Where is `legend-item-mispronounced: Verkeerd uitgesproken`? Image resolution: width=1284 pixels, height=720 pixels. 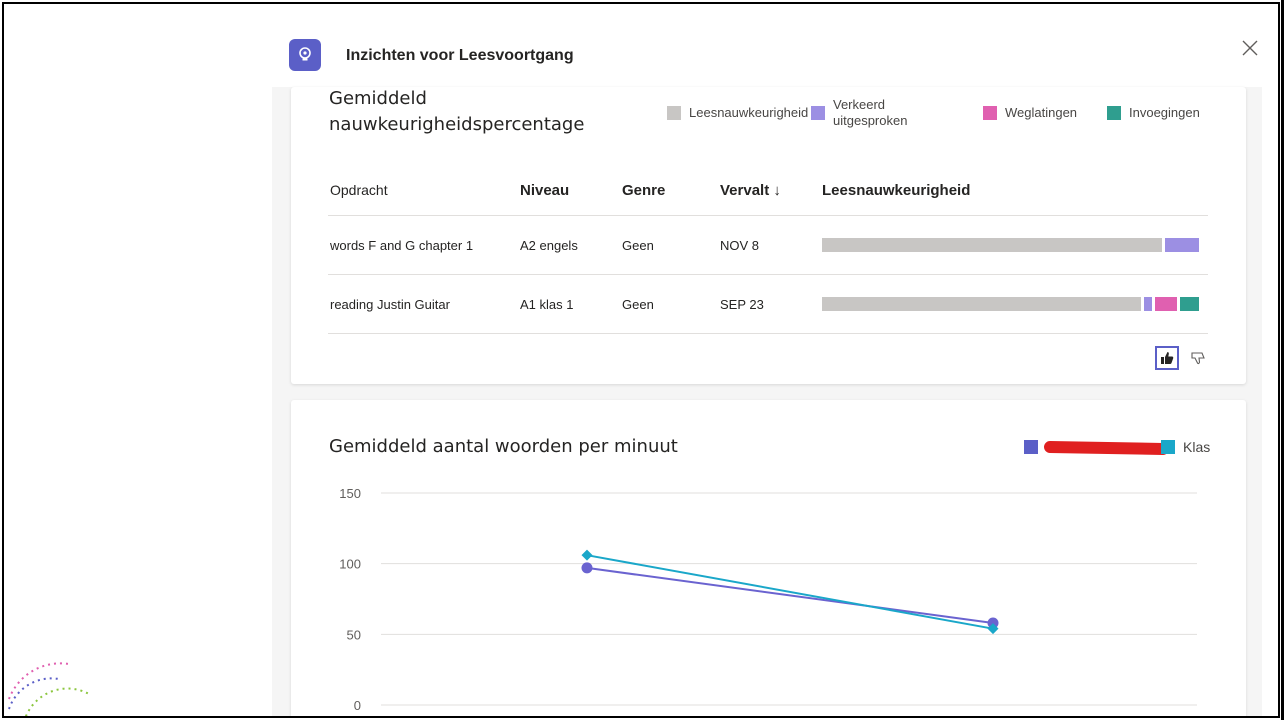 legend-item-mispronounced: Verkeerd uitgesproken is located at coordinates (876, 113).